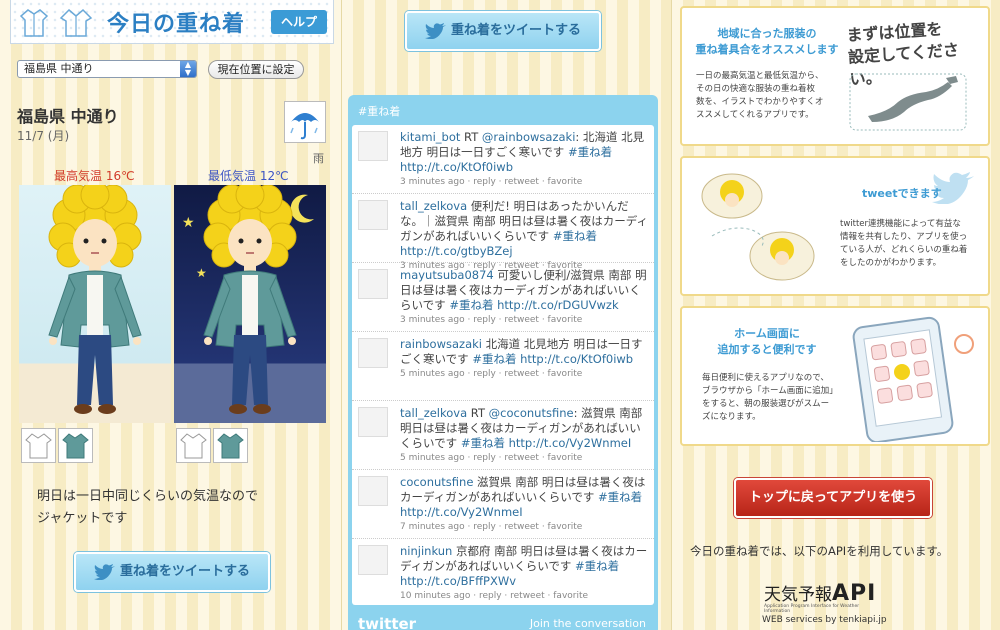  Describe the element at coordinates (833, 498) in the screenshot. I see `back-to-app-button: トップに戻ってアプリを使う` at that location.